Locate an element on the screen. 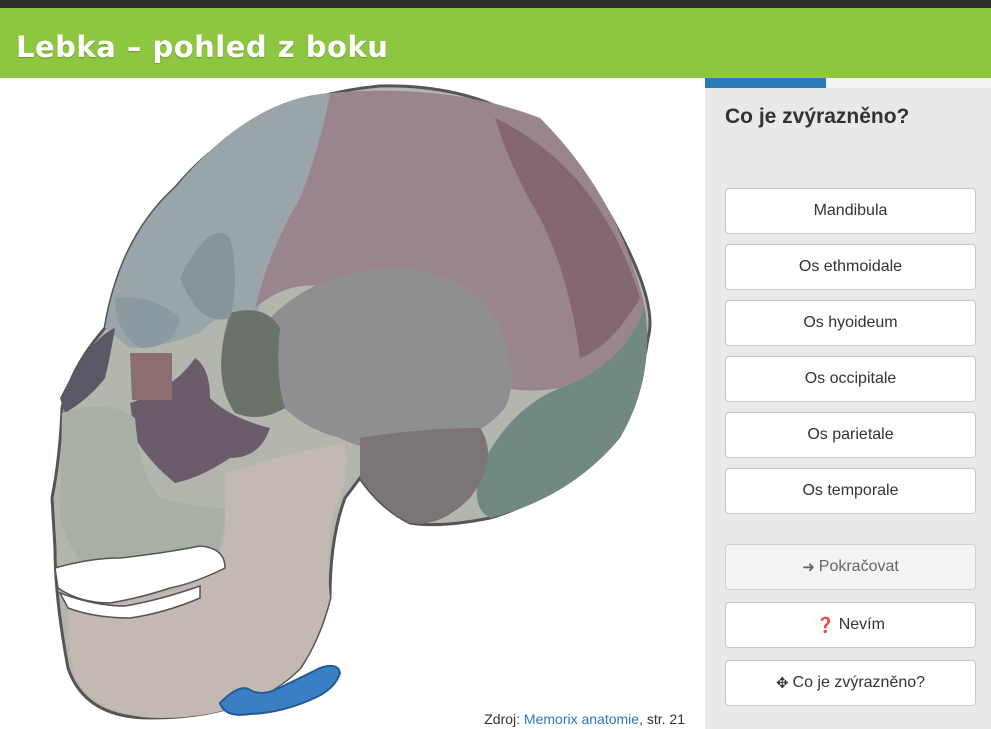 Image resolution: width=991 pixels, height=729 pixels. source-credit: Zdroj: Memorix anatomie, str. 21 is located at coordinates (584, 719).